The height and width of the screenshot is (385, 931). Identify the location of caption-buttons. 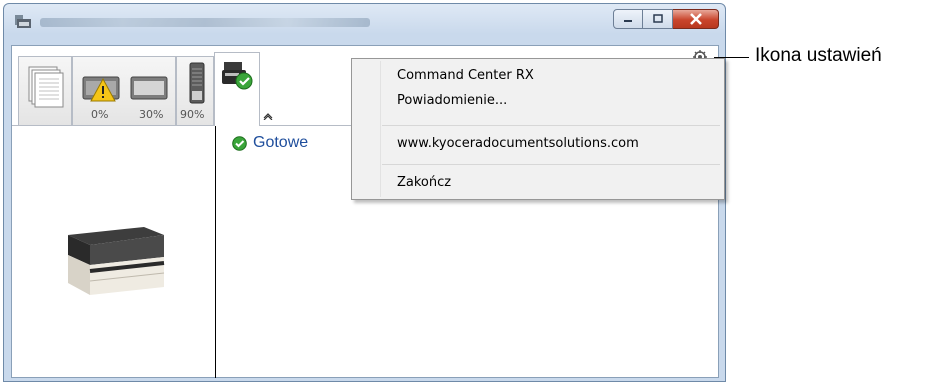
(666, 20).